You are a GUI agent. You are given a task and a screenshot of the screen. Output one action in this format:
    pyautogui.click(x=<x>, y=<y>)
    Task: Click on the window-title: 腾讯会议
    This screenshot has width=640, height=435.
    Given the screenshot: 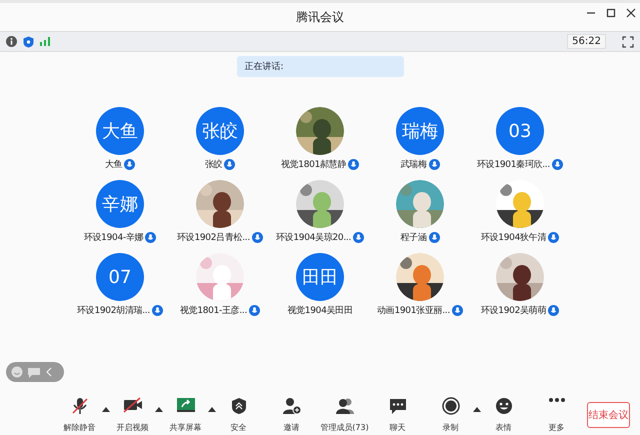 What is the action you would take?
    pyautogui.click(x=320, y=17)
    